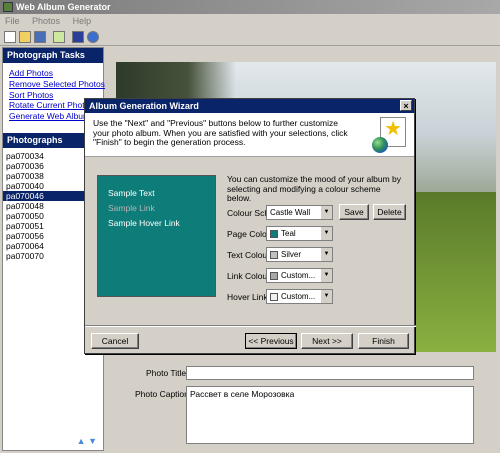 This screenshot has width=500, height=453. What do you see at coordinates (81, 441) in the screenshot?
I see `move-up-icon: ▲` at bounding box center [81, 441].